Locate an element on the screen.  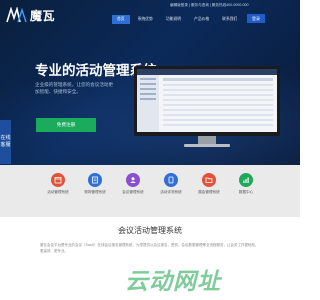
top-links: 编辑版登录 | 服务与咨询 | 服务热线400-0000-000 is located at coordinates (209, 5).